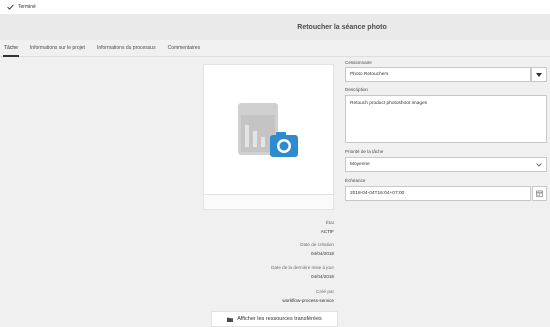  I want to click on author-group: Créé par workflow-process-service, so click(267, 296).